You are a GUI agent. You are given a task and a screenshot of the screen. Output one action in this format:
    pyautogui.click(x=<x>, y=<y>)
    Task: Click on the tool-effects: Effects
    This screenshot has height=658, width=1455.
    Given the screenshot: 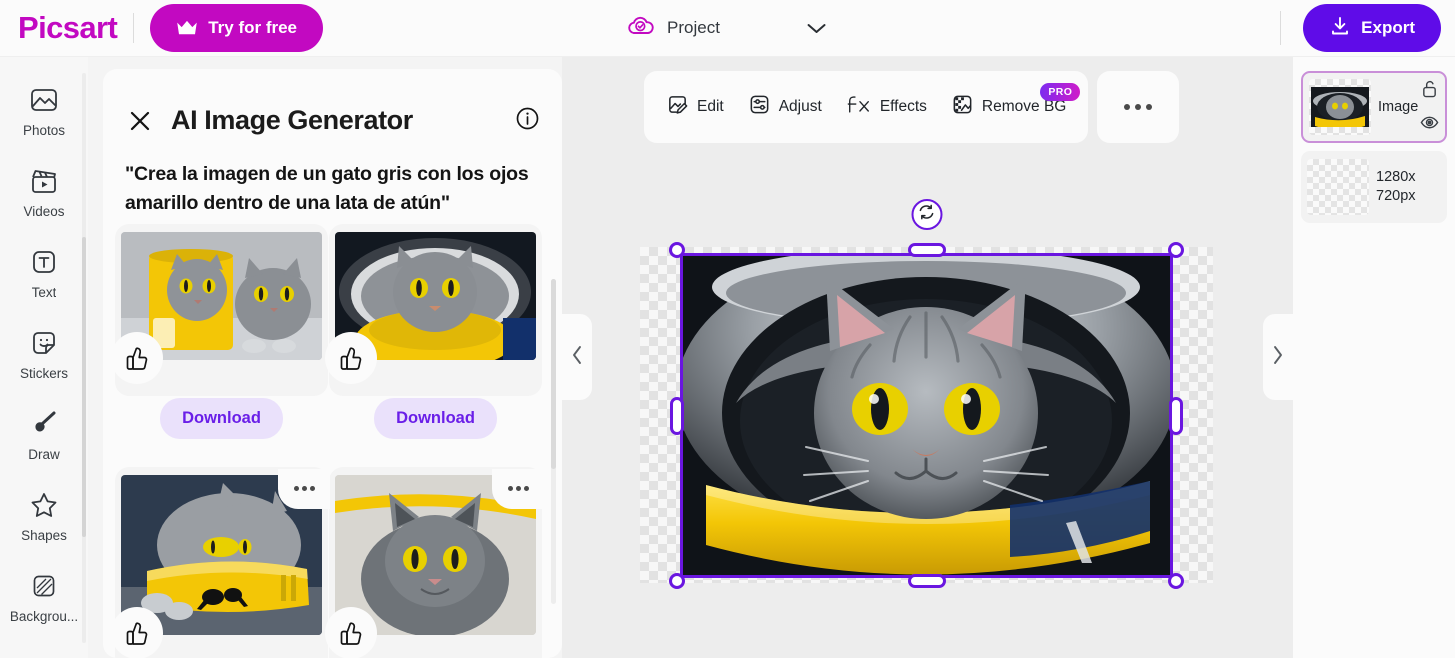 What is the action you would take?
    pyautogui.click(x=886, y=107)
    